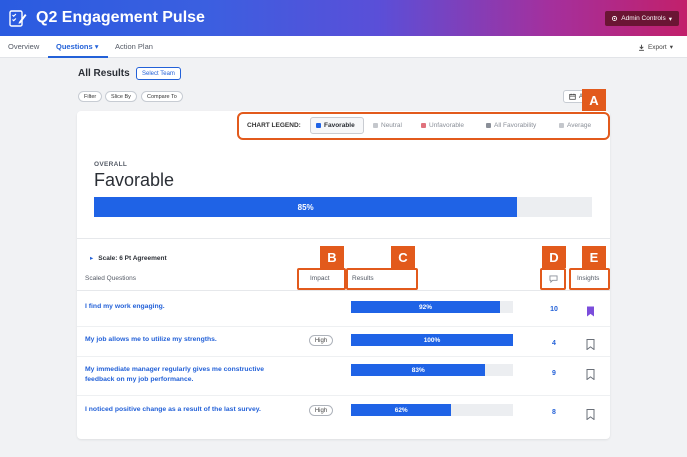 The image size is (687, 457). What do you see at coordinates (134, 46) in the screenshot?
I see `tab-action-plan: Action Plan` at bounding box center [134, 46].